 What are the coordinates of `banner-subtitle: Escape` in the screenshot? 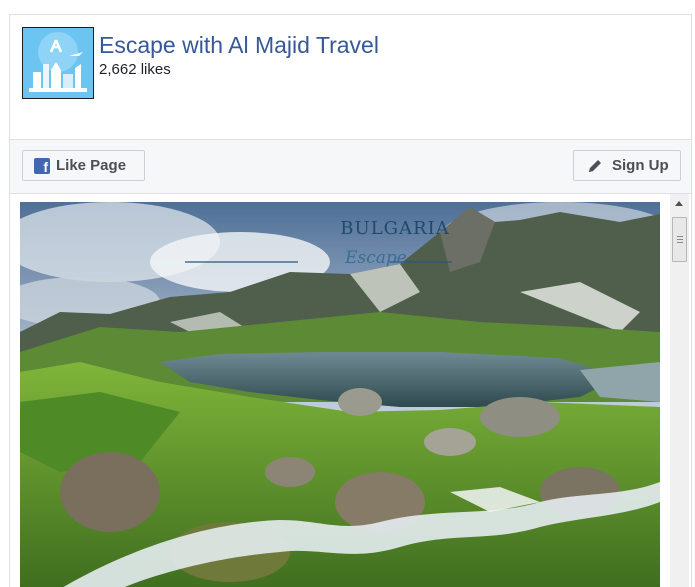 It's located at (376, 258).